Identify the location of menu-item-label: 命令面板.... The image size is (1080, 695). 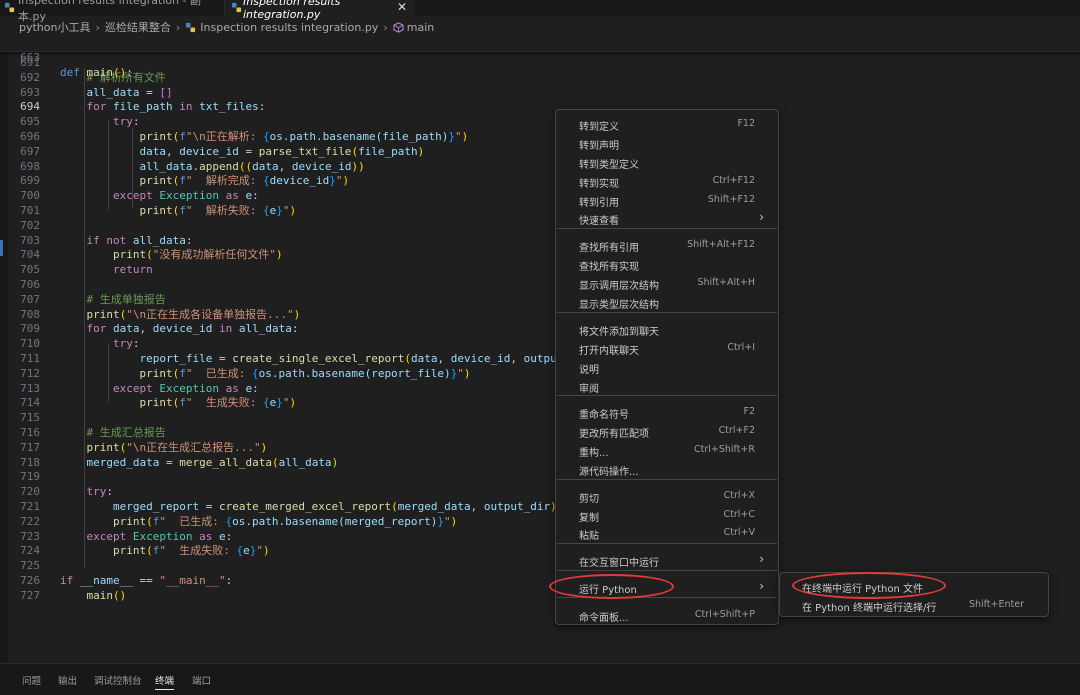
(604, 618).